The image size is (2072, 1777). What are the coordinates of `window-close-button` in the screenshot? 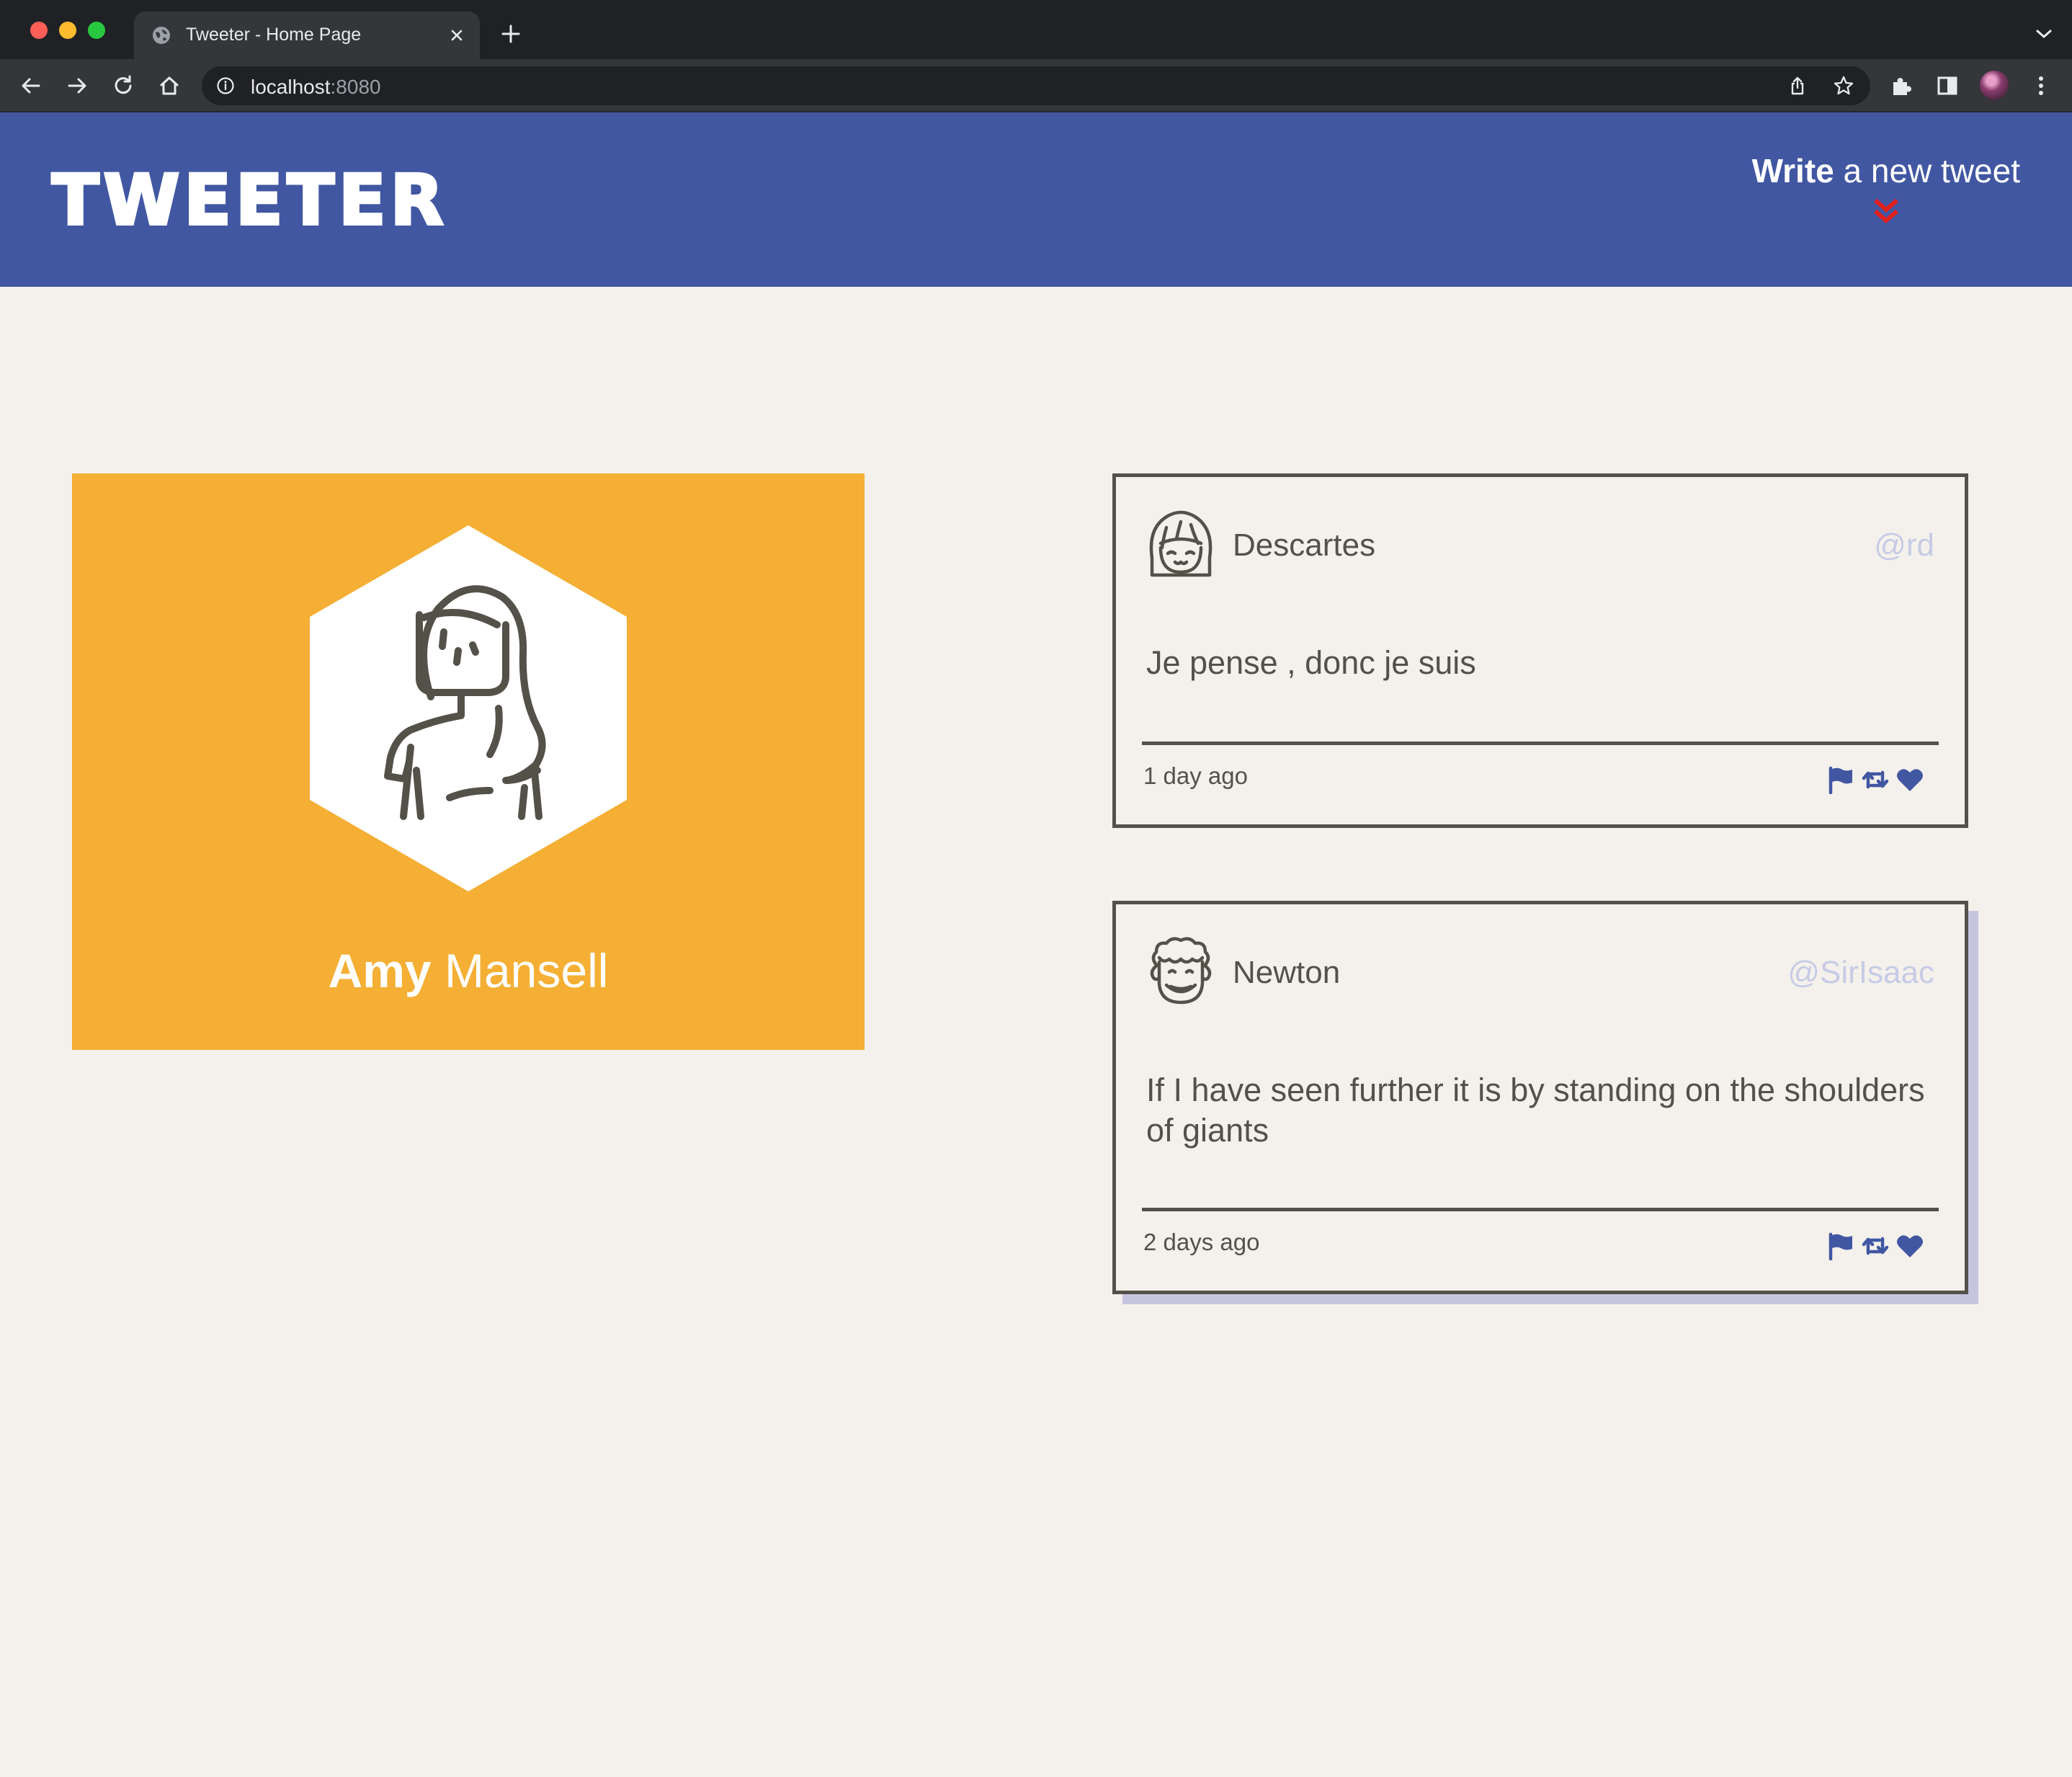 It's located at (39, 31).